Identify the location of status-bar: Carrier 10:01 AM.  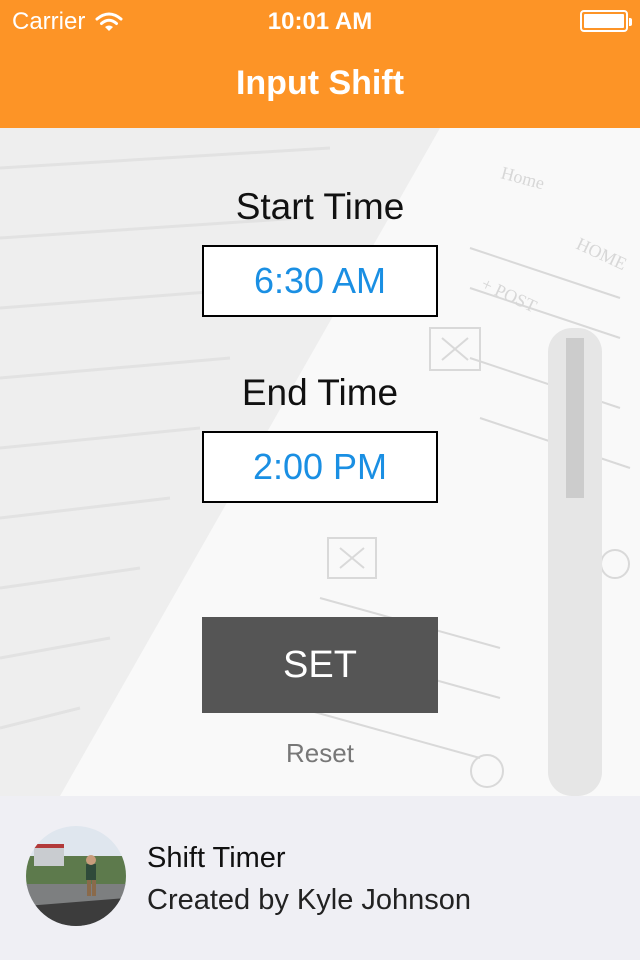
(320, 20).